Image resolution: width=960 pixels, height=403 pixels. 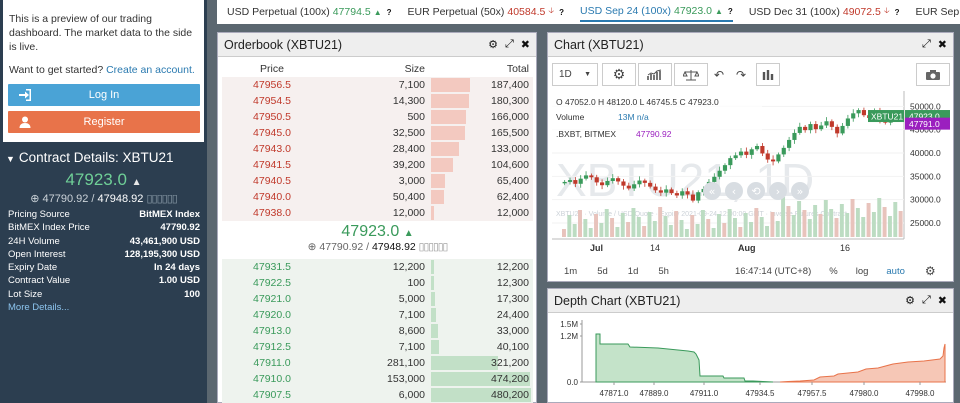 I want to click on range-1d: 1d, so click(x=633, y=271).